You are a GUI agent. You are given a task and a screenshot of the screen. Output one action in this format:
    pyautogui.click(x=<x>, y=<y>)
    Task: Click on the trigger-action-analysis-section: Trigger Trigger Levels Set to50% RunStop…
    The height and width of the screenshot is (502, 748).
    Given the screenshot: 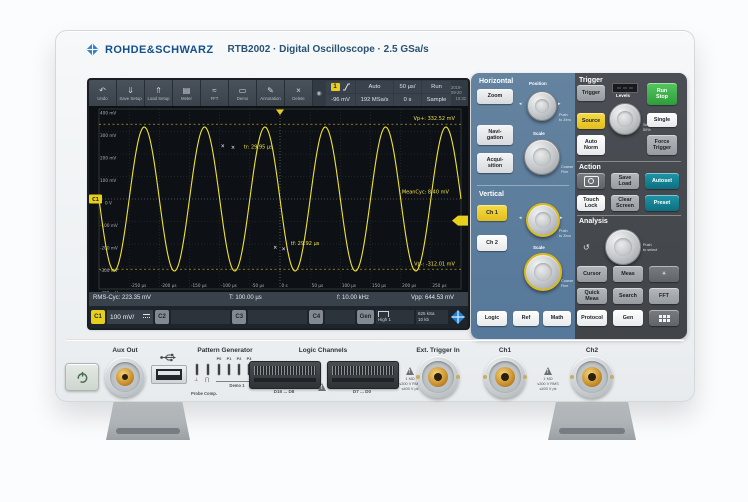 What is the action you would take?
    pyautogui.click(x=631, y=206)
    